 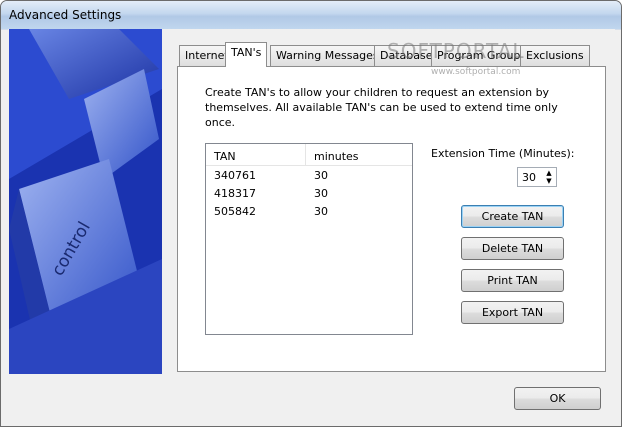 What do you see at coordinates (529, 177) in the screenshot?
I see `extension-time-value: 30` at bounding box center [529, 177].